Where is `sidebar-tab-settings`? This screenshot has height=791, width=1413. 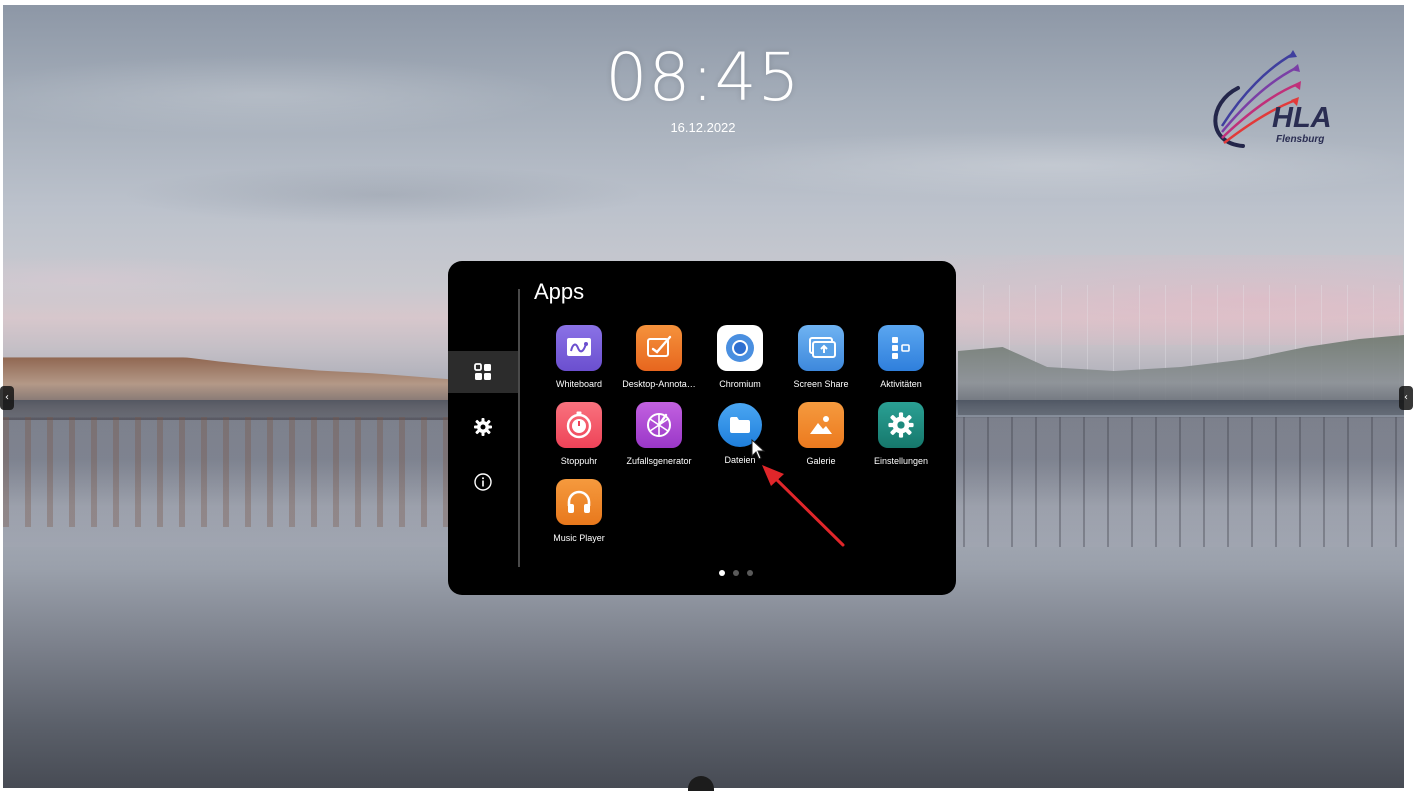 sidebar-tab-settings is located at coordinates (483, 427).